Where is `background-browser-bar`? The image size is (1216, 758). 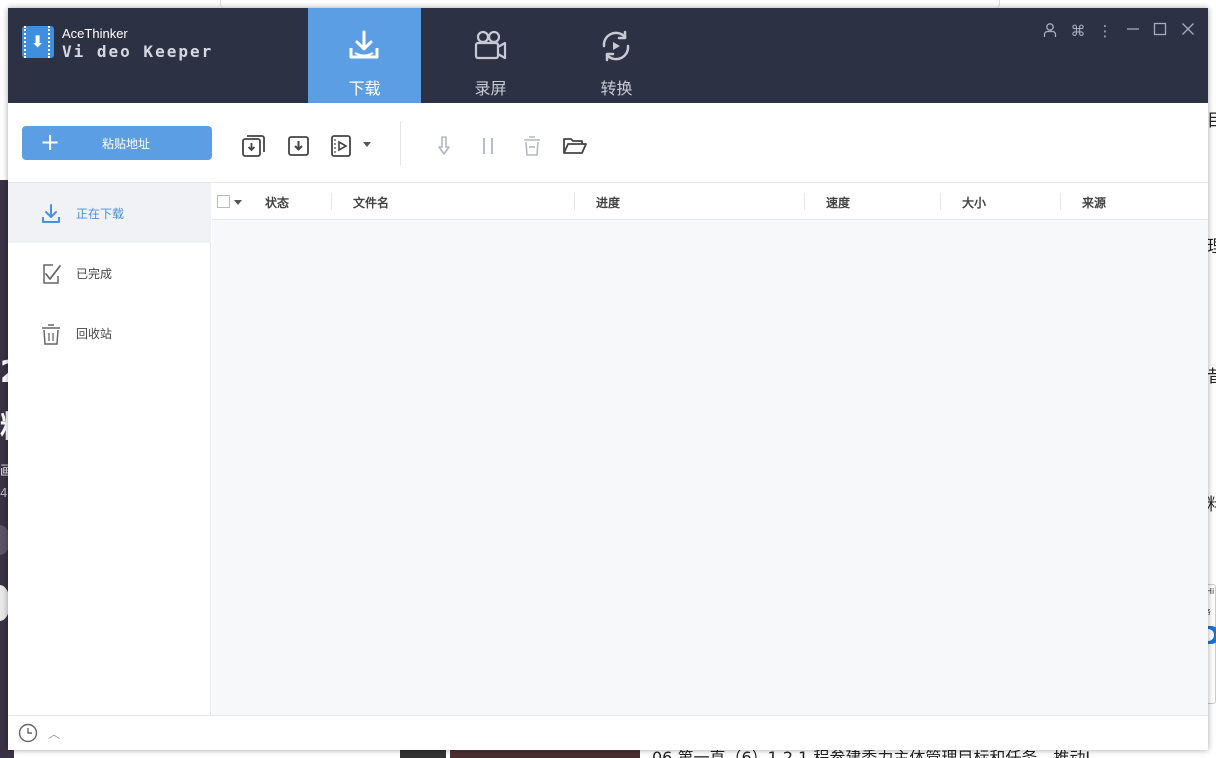 background-browser-bar is located at coordinates (610, 4).